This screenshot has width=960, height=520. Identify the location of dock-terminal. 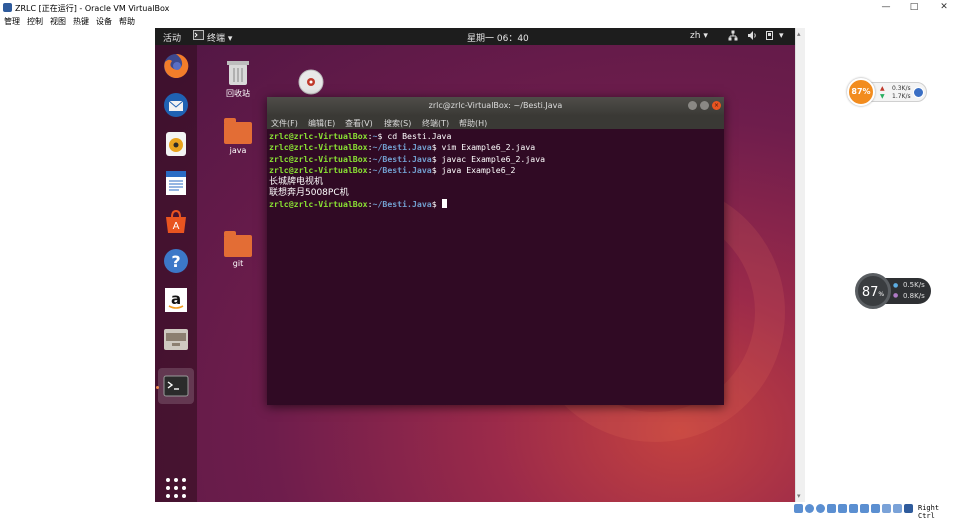
(176, 386).